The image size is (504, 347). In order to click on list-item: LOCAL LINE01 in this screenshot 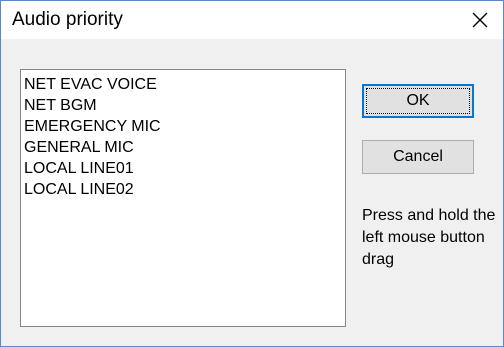, I will do `click(183, 168)`.